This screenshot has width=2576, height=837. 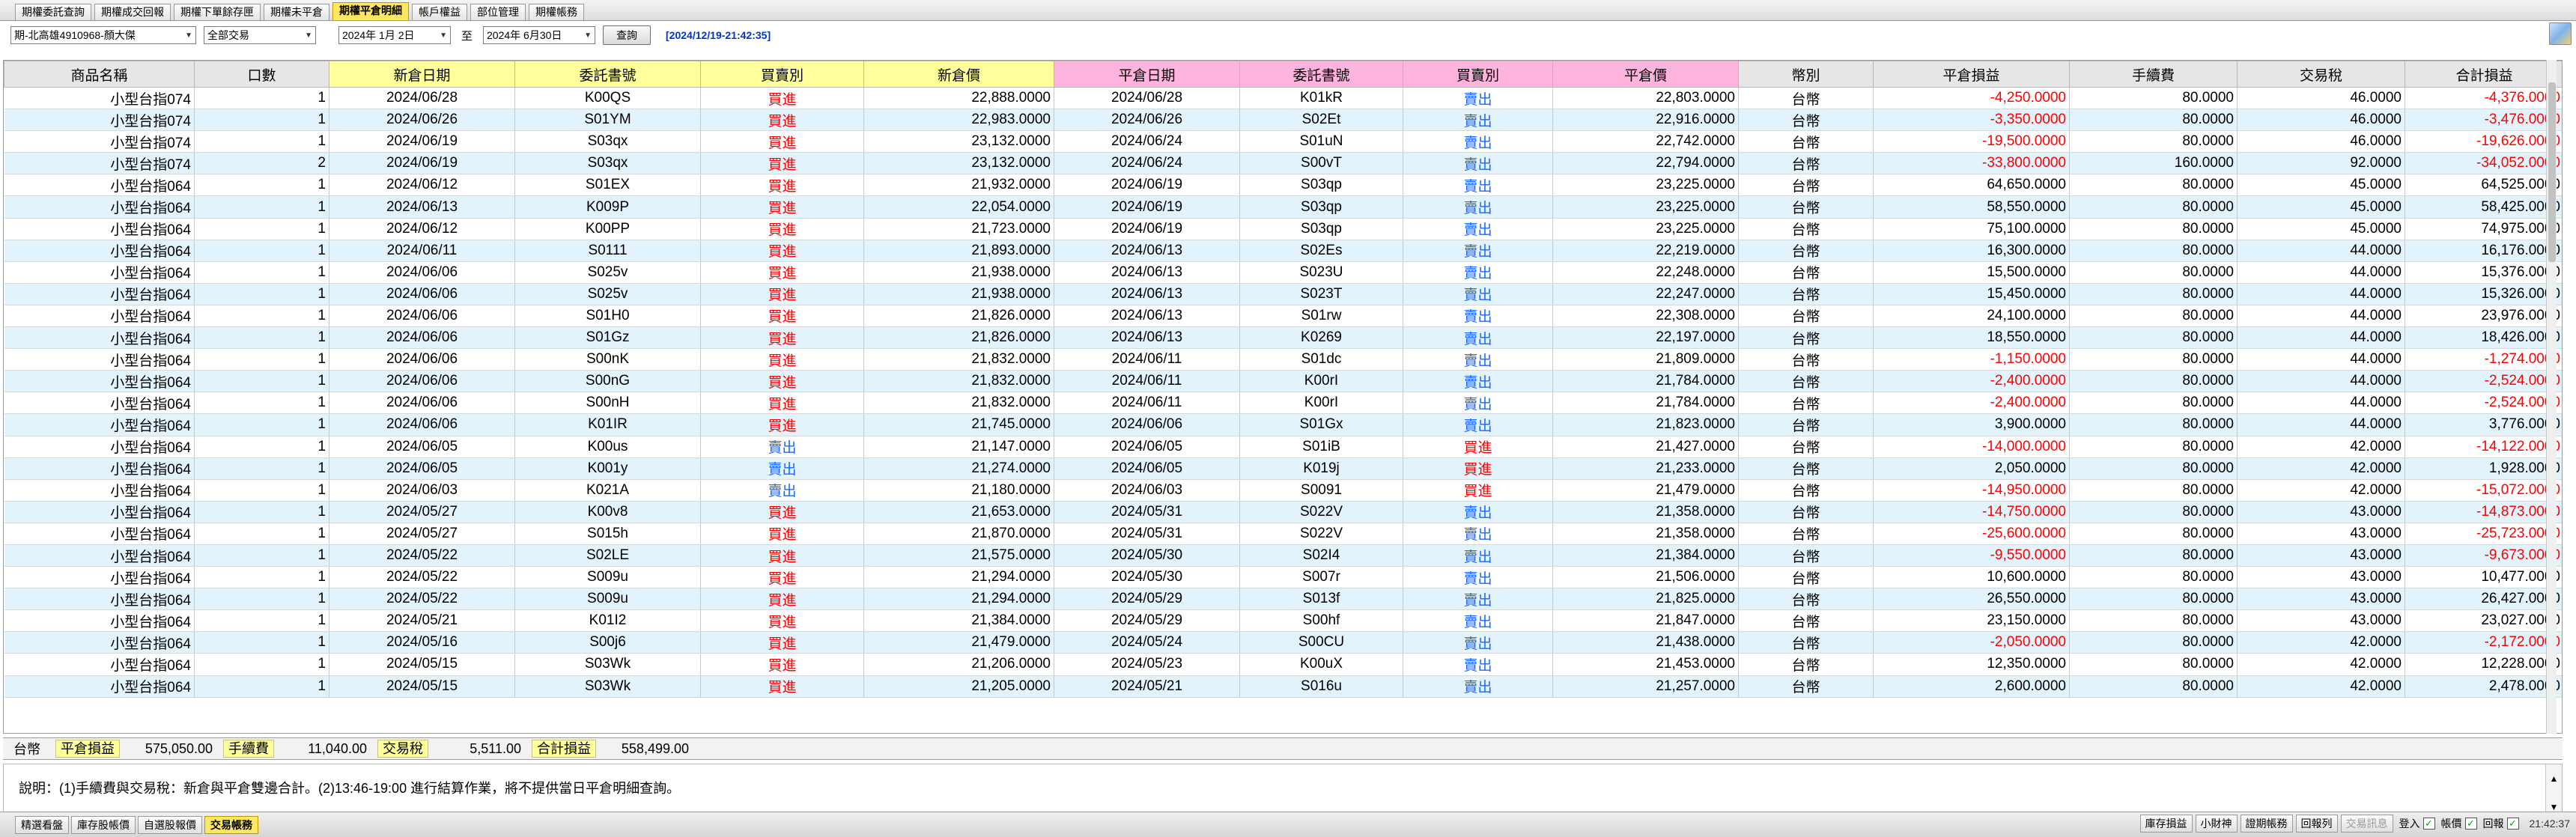 What do you see at coordinates (2321, 229) in the screenshot?
I see `table-cell: 45.0000` at bounding box center [2321, 229].